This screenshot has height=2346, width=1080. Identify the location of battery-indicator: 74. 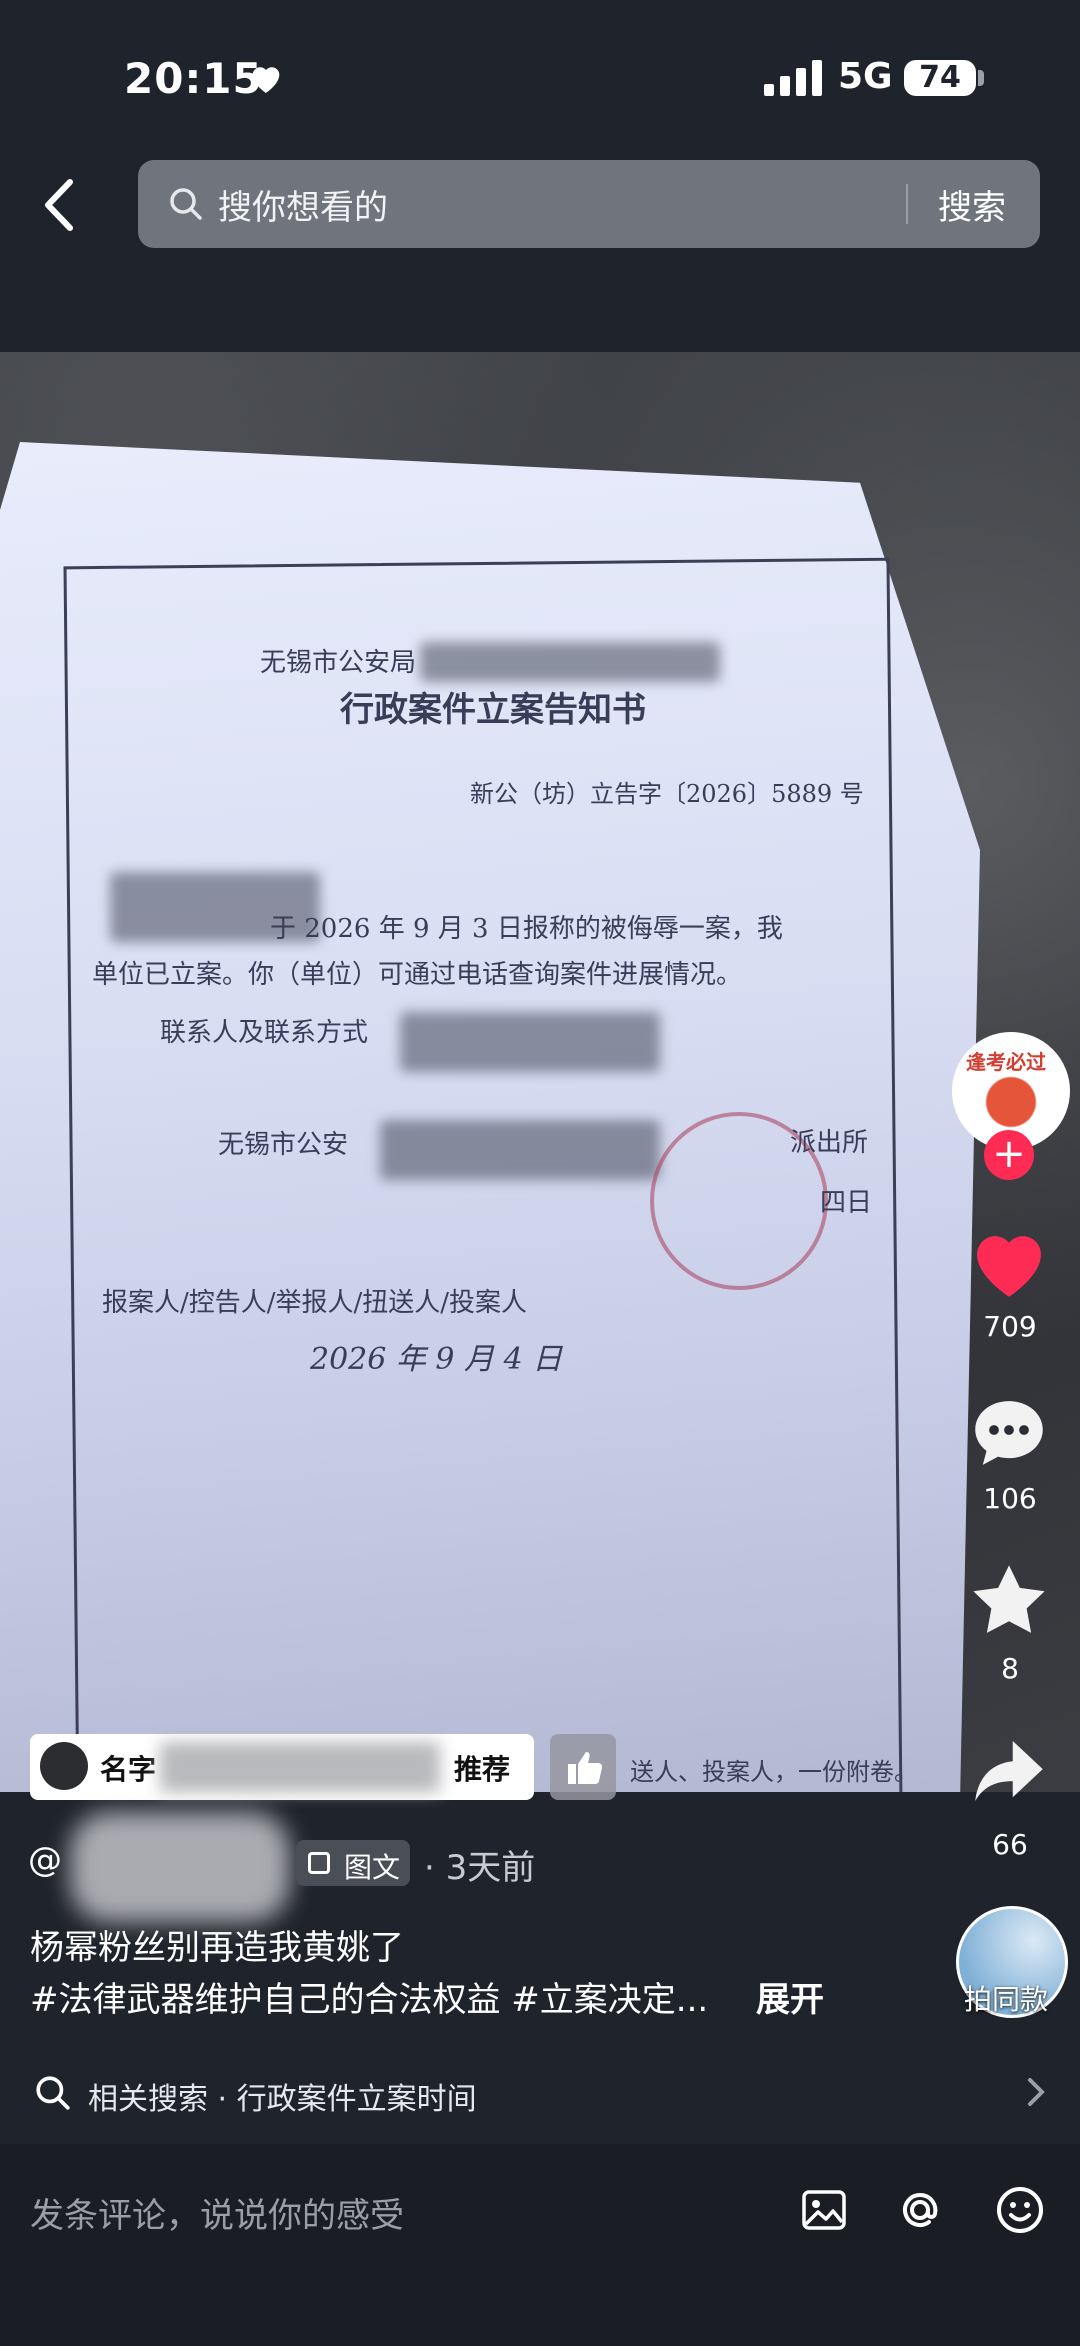
(940, 78).